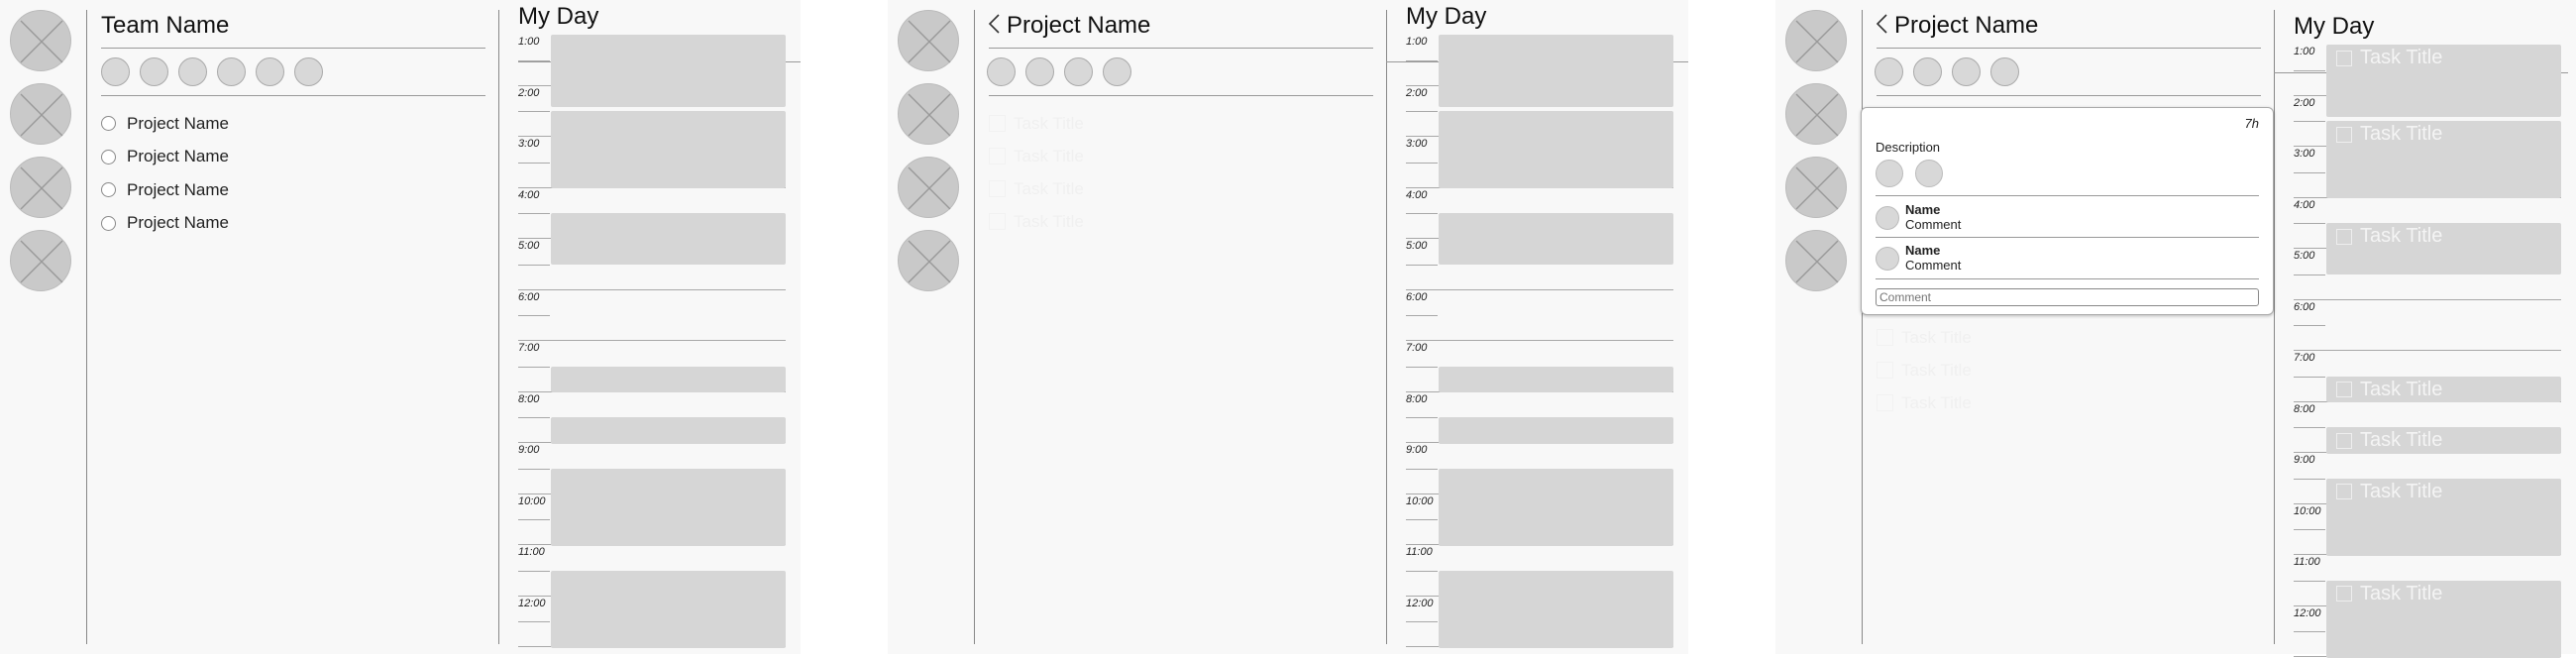 The image size is (2576, 658). What do you see at coordinates (1539, 289) in the screenshot?
I see `hour-gridline` at bounding box center [1539, 289].